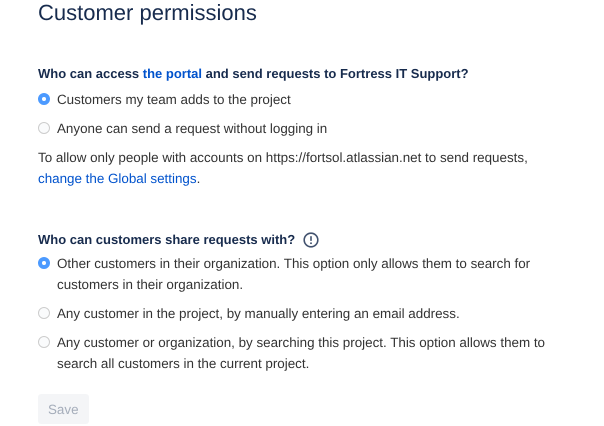 This screenshot has height=426, width=604. Describe the element at coordinates (301, 353) in the screenshot. I see `option-label: Any customer or organization, by searching this project. This option allows them to search all customers in the current project.` at that location.